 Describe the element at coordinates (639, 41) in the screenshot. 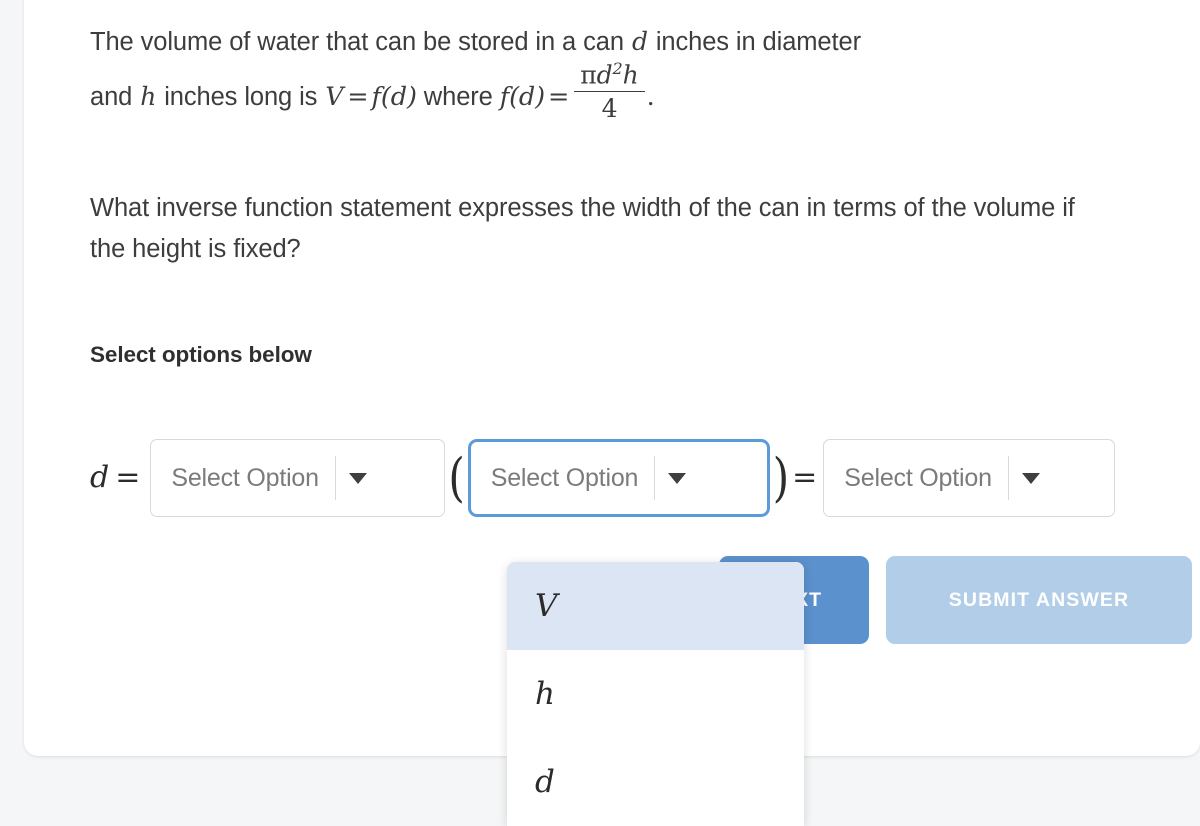

I see `variable-d-inline: d` at that location.